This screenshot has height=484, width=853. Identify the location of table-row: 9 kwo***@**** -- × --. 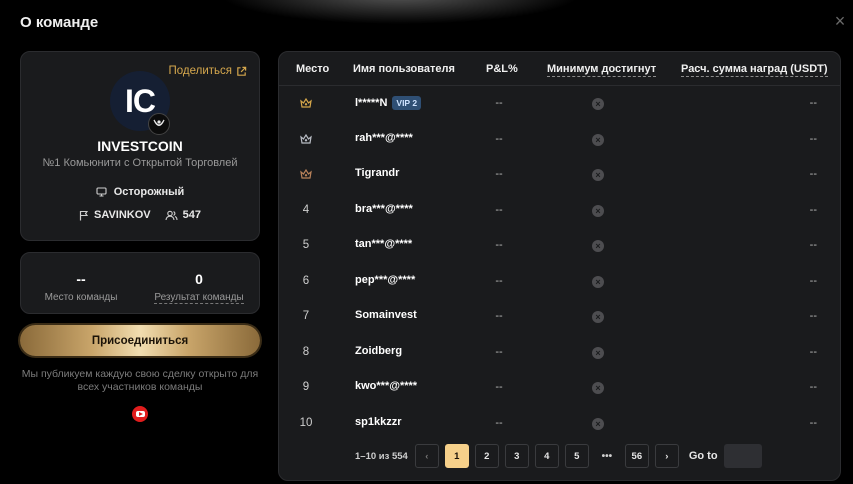
(559, 387).